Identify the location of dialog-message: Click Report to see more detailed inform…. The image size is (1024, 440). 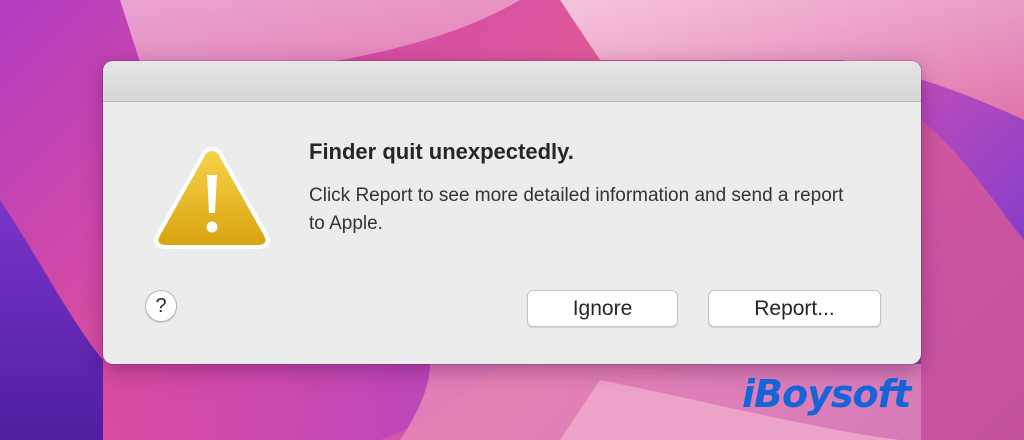
(576, 209).